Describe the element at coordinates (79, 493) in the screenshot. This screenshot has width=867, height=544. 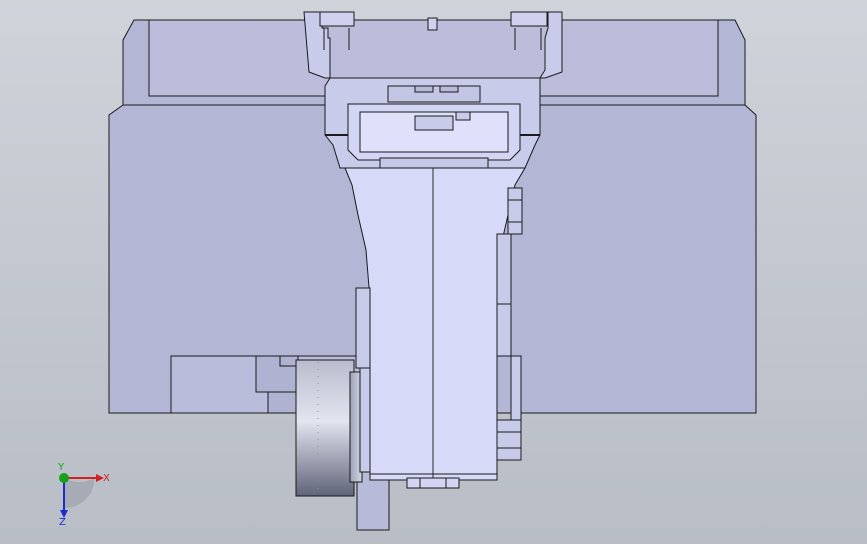
I see `triad-shadow-icon` at that location.